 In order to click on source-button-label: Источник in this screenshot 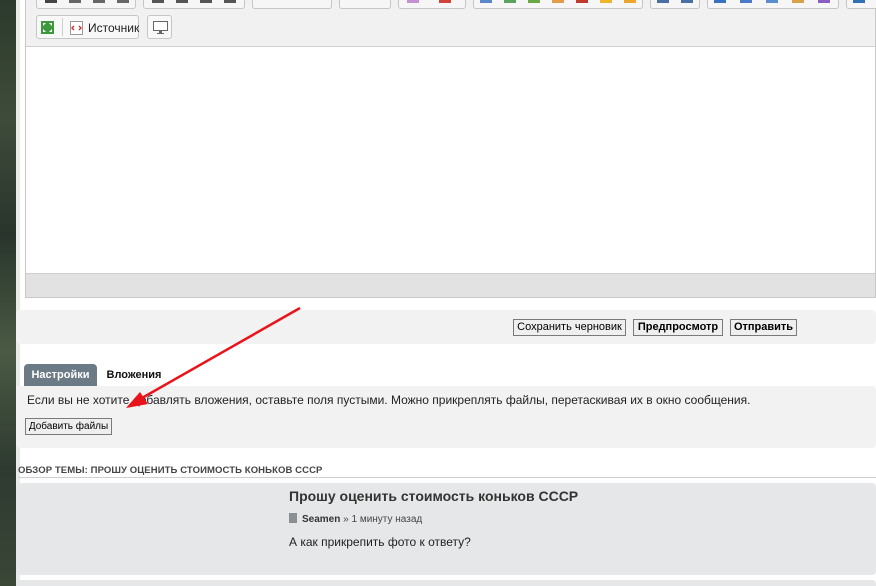, I will do `click(113, 28)`.